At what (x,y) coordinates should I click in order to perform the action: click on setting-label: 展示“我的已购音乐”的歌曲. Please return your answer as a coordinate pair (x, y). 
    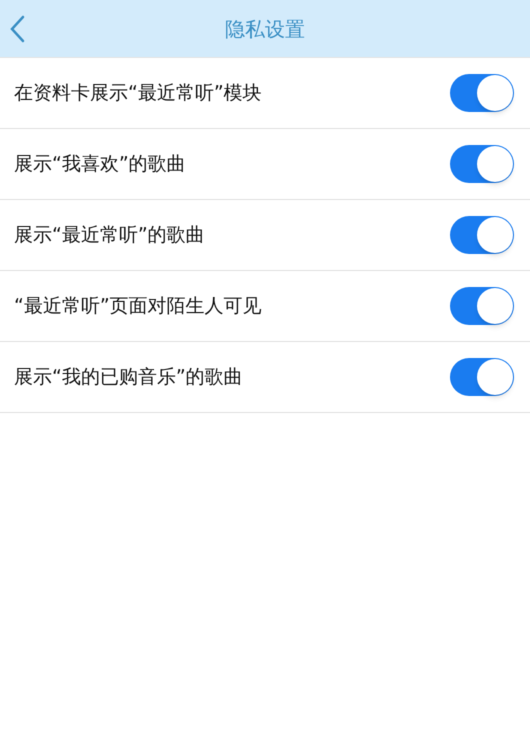
    Looking at the image, I should click on (128, 377).